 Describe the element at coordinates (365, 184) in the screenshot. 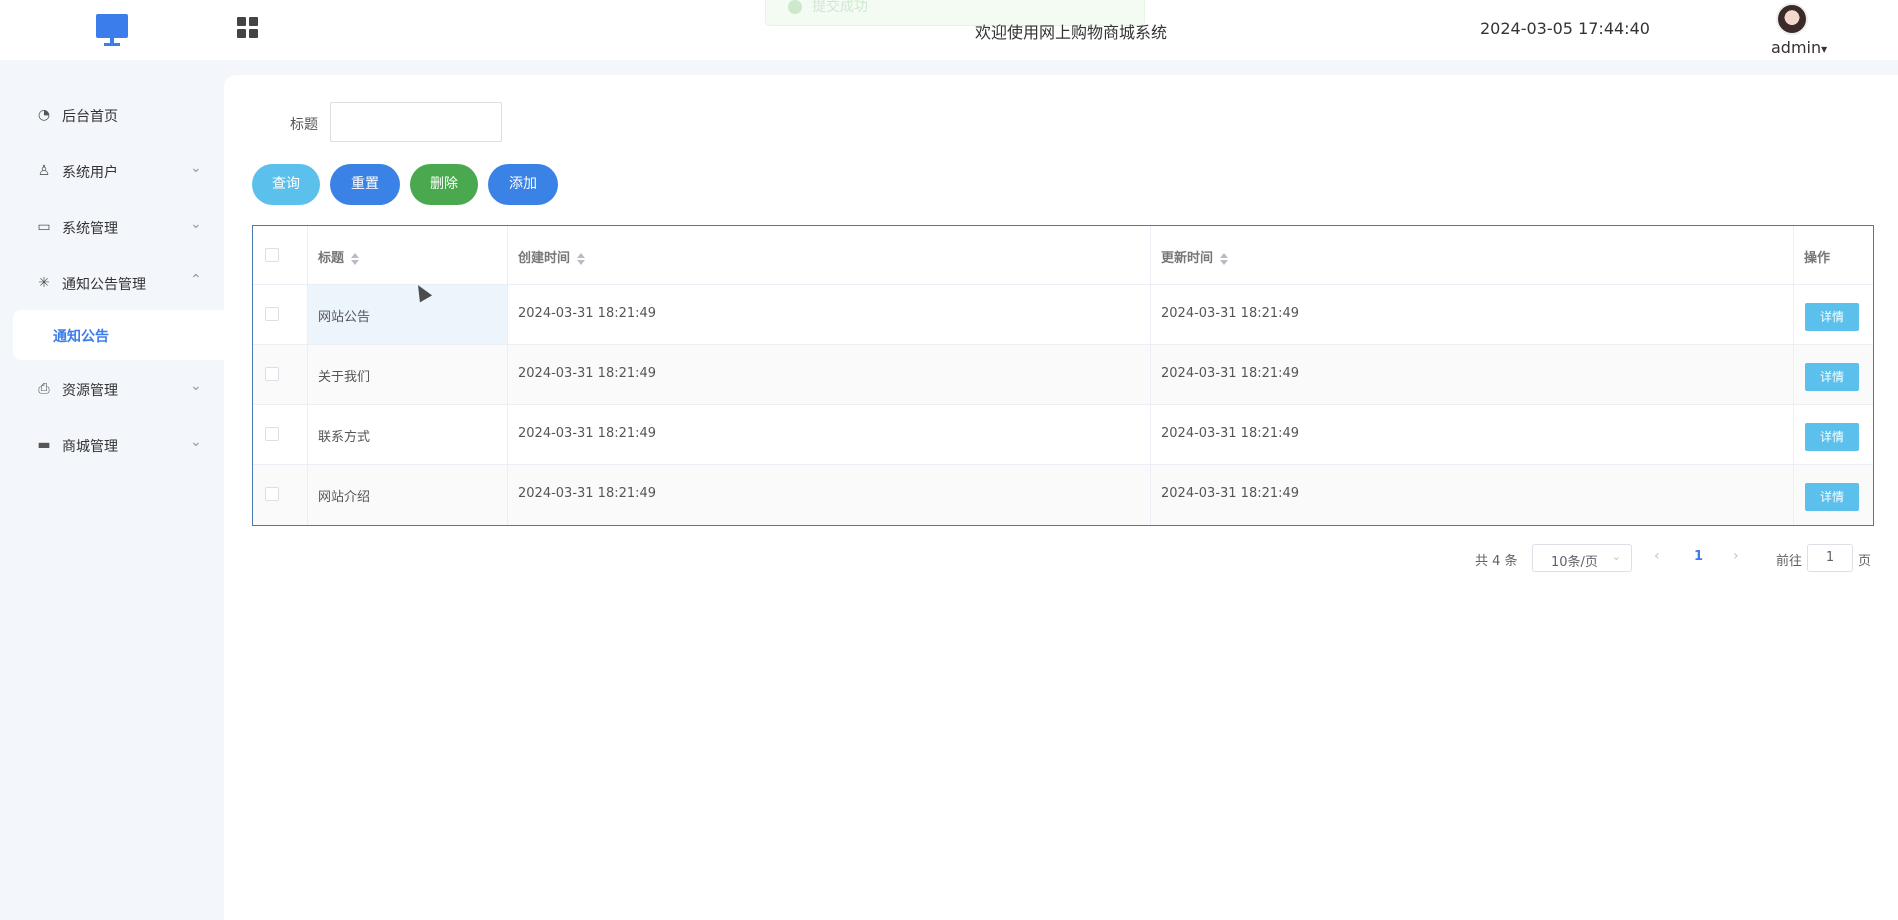

I see `reset-button: 重置` at that location.